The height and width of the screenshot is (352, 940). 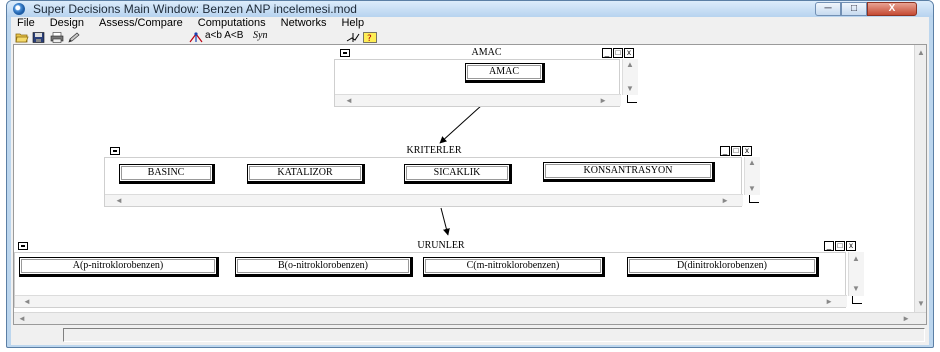 What do you see at coordinates (74, 36) in the screenshot?
I see `edit-pencil-icon` at bounding box center [74, 36].